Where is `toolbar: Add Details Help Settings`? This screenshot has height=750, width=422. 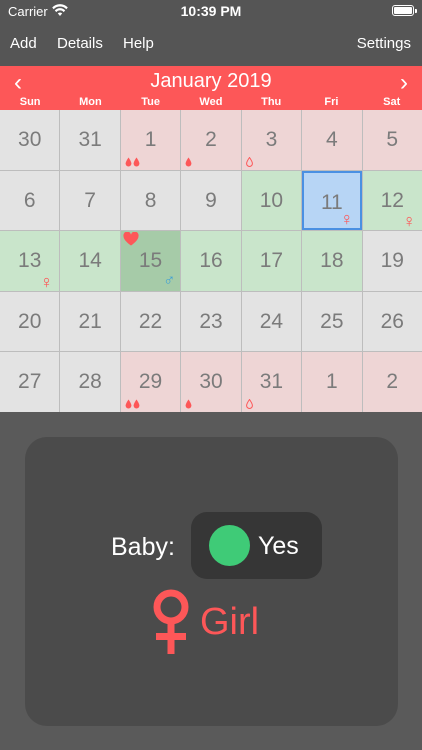
toolbar: Add Details Help Settings is located at coordinates (211, 44).